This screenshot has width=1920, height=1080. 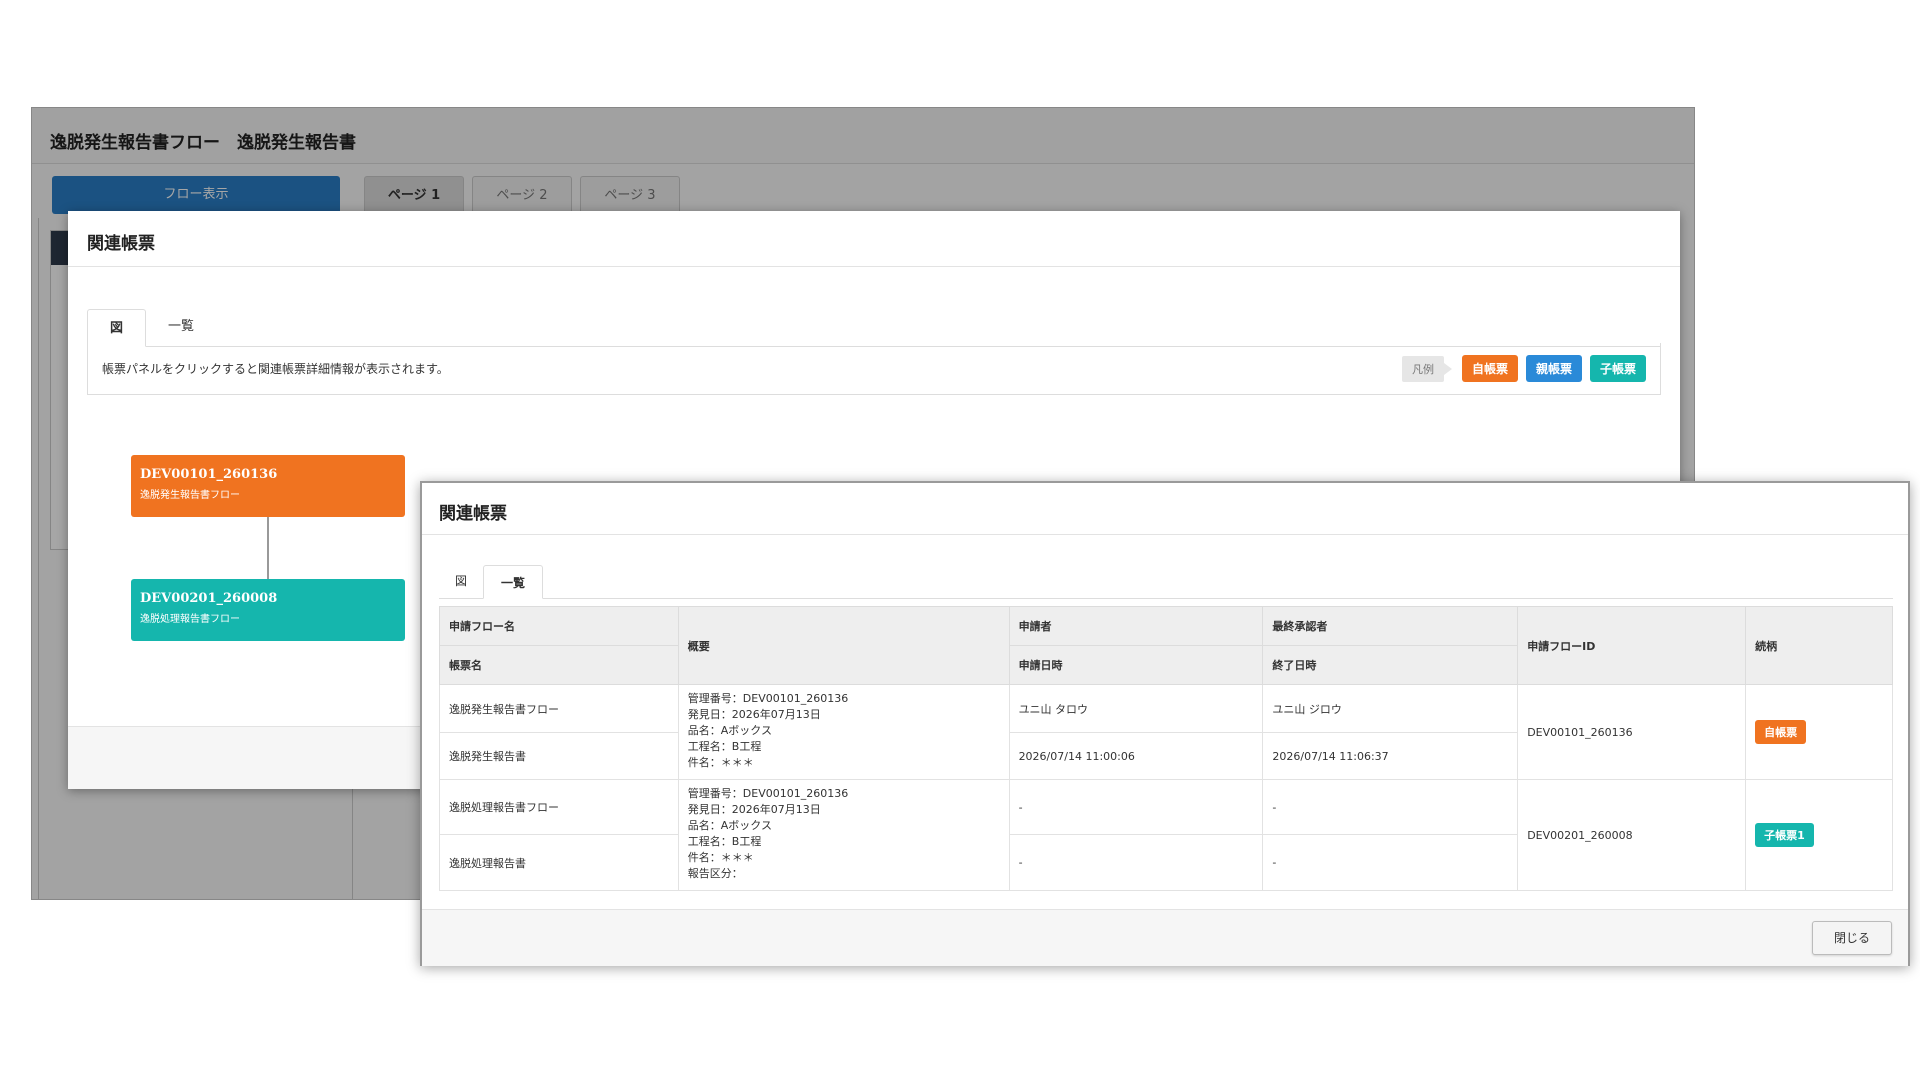 What do you see at coordinates (1819, 732) in the screenshot?
I see `relation-cell: 自帳票` at bounding box center [1819, 732].